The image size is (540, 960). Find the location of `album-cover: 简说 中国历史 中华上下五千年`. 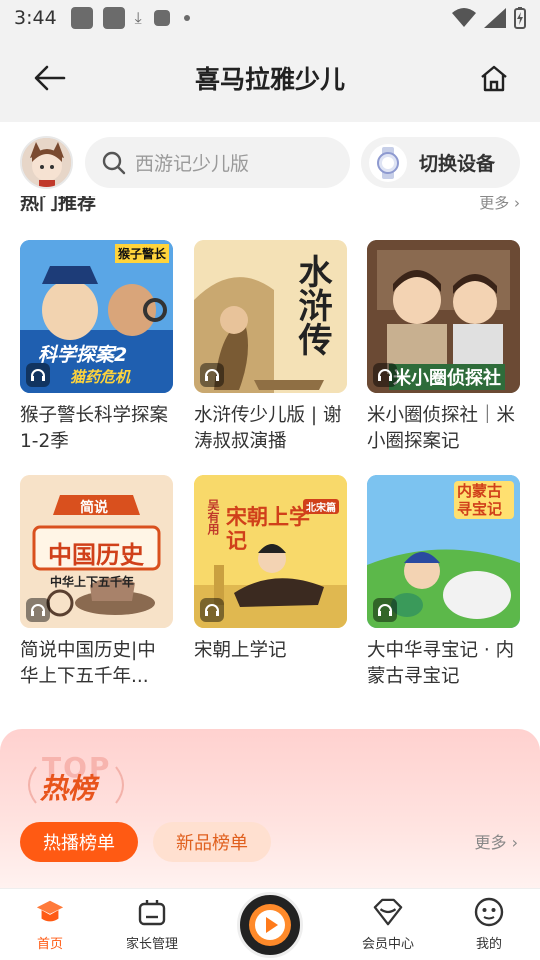

album-cover: 简说 中国历史 中华上下五千年 is located at coordinates (96, 551).